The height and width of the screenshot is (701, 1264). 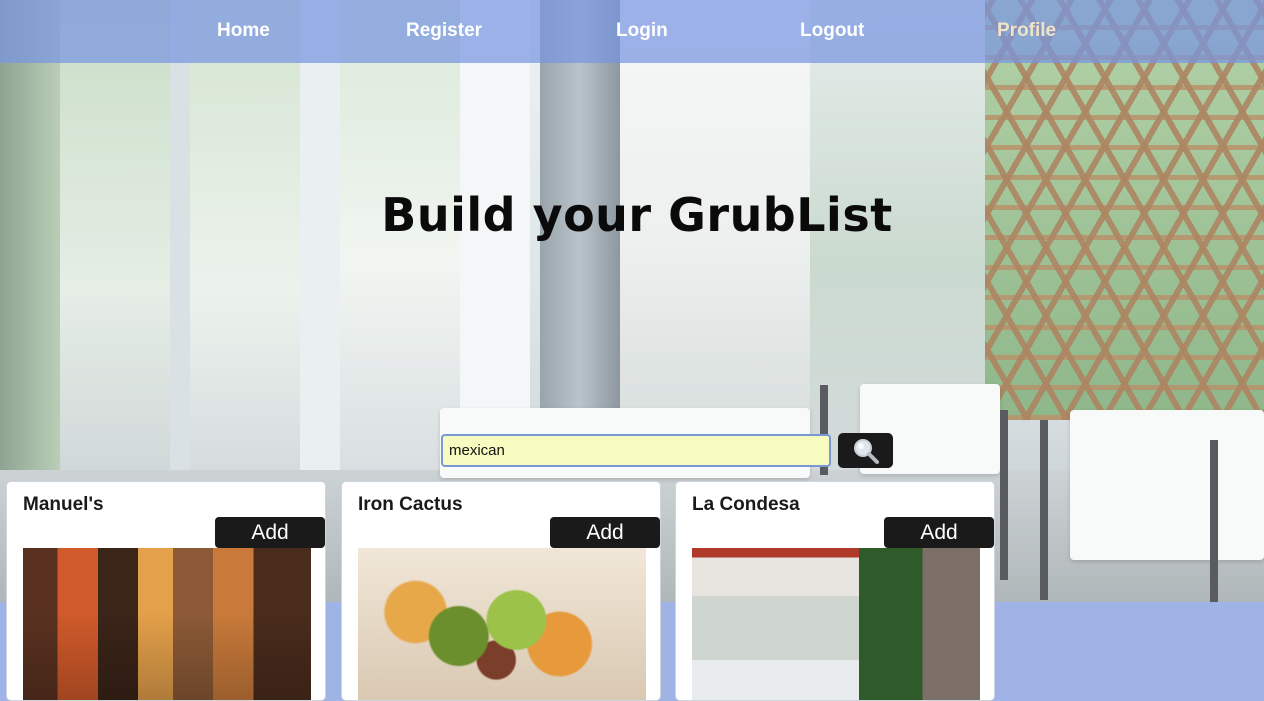 What do you see at coordinates (636, 450) in the screenshot?
I see `search-input` at bounding box center [636, 450].